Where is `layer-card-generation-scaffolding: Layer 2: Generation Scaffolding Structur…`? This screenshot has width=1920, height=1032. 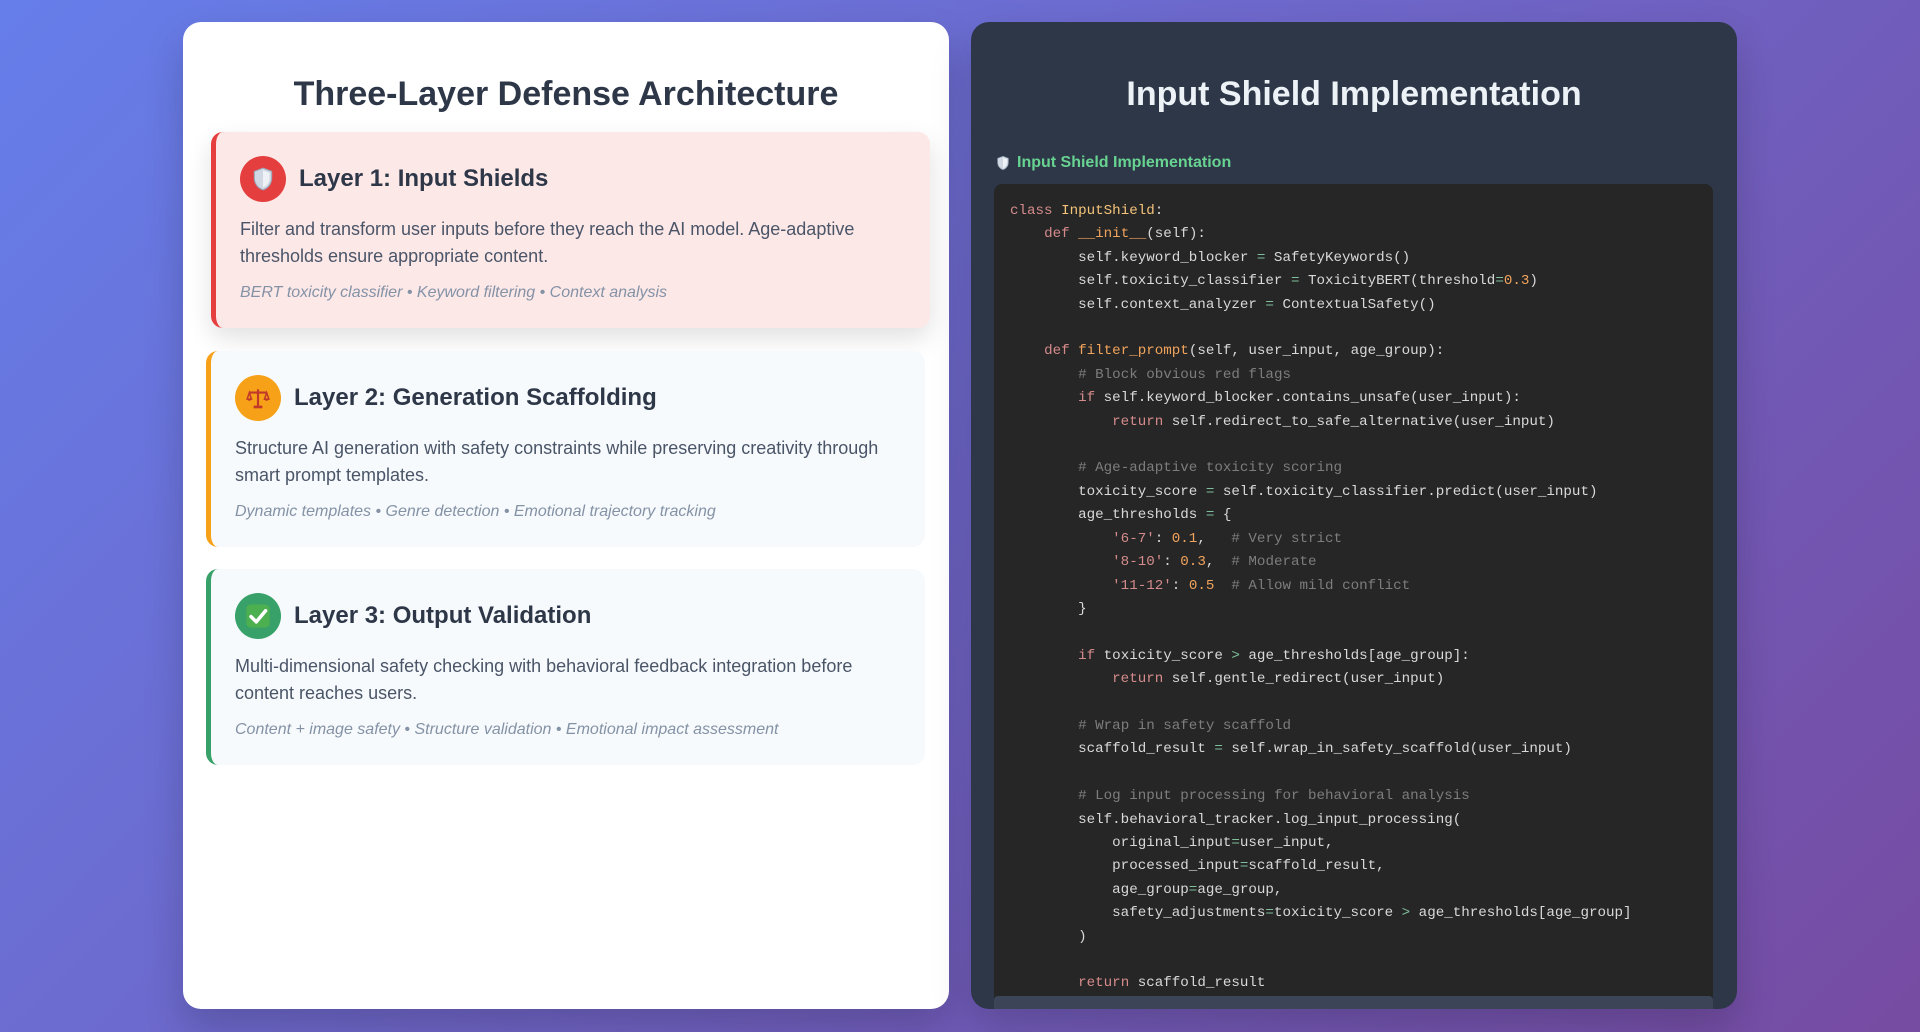 layer-card-generation-scaffolding: Layer 2: Generation Scaffolding Structur… is located at coordinates (565, 449).